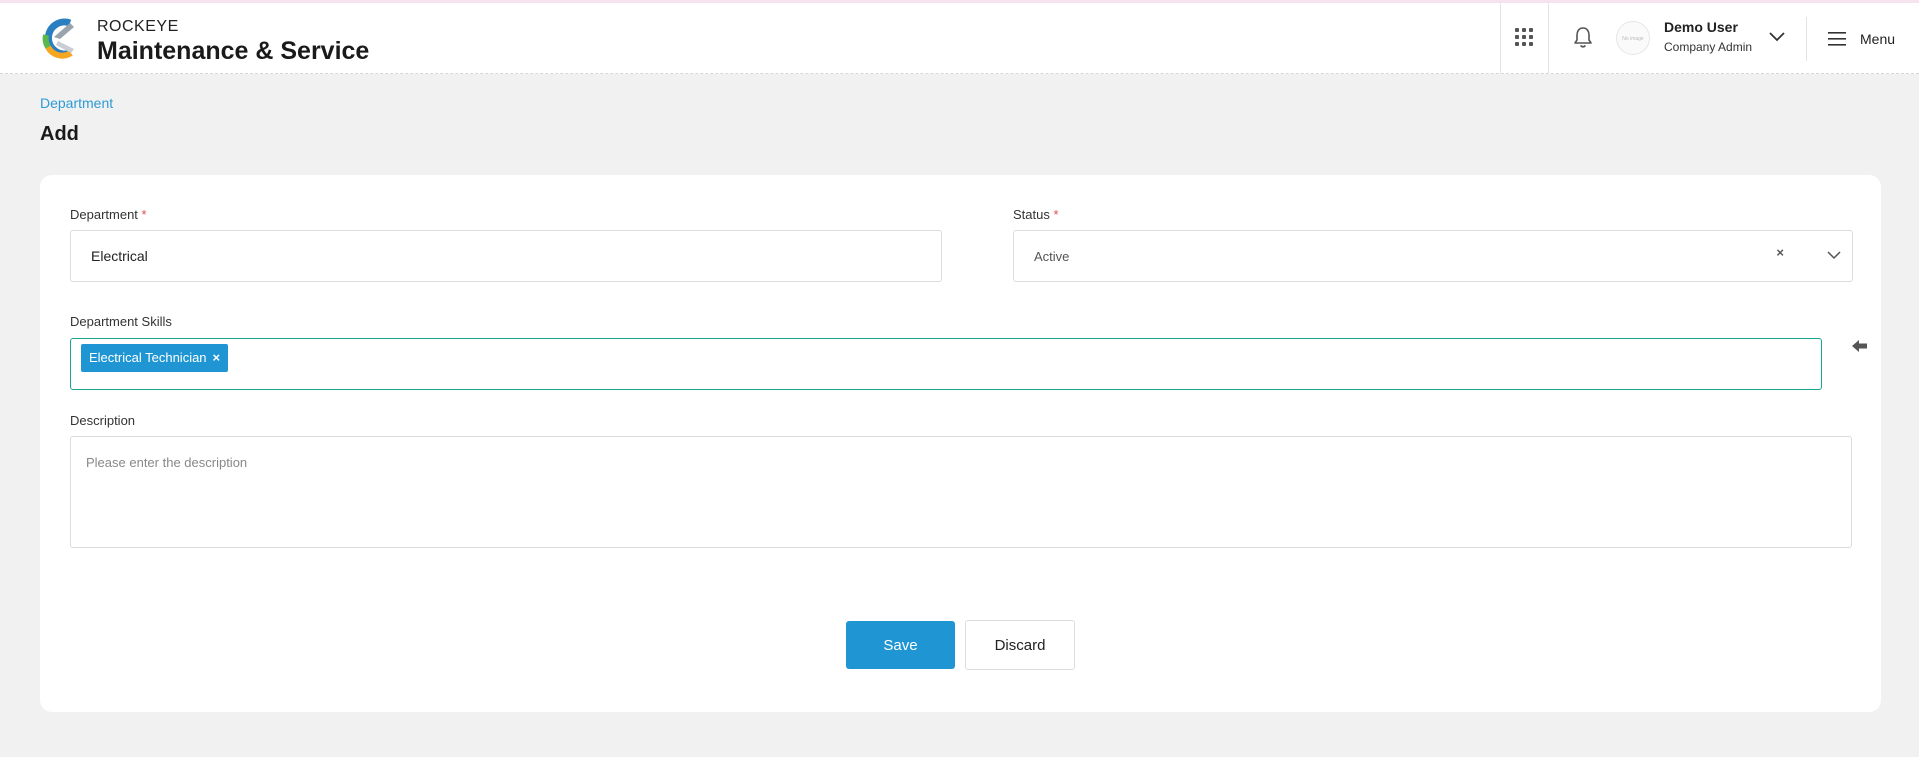 The width and height of the screenshot is (1919, 757). I want to click on status-label: Status *, so click(1036, 214).